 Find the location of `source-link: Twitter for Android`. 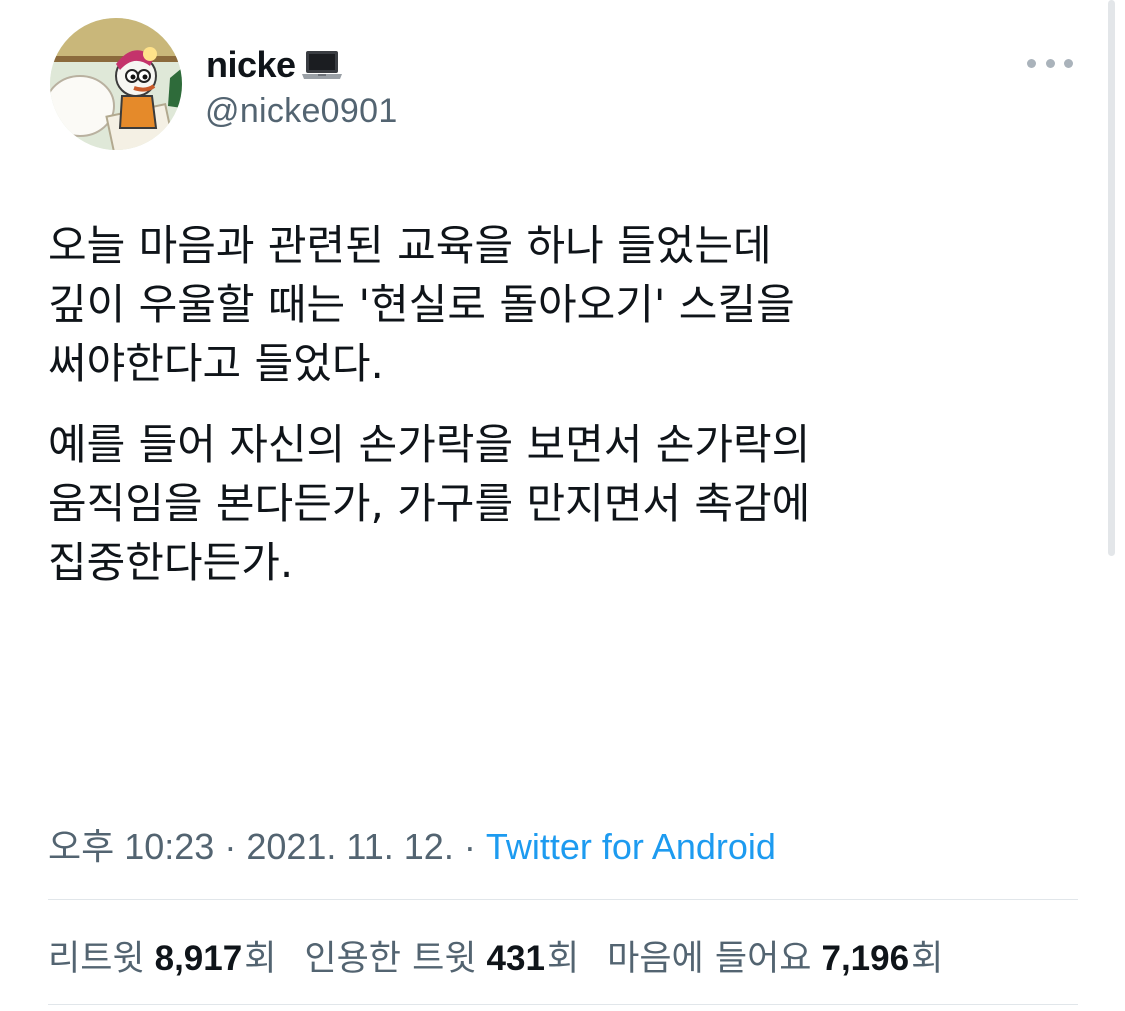

source-link: Twitter for Android is located at coordinates (631, 846).